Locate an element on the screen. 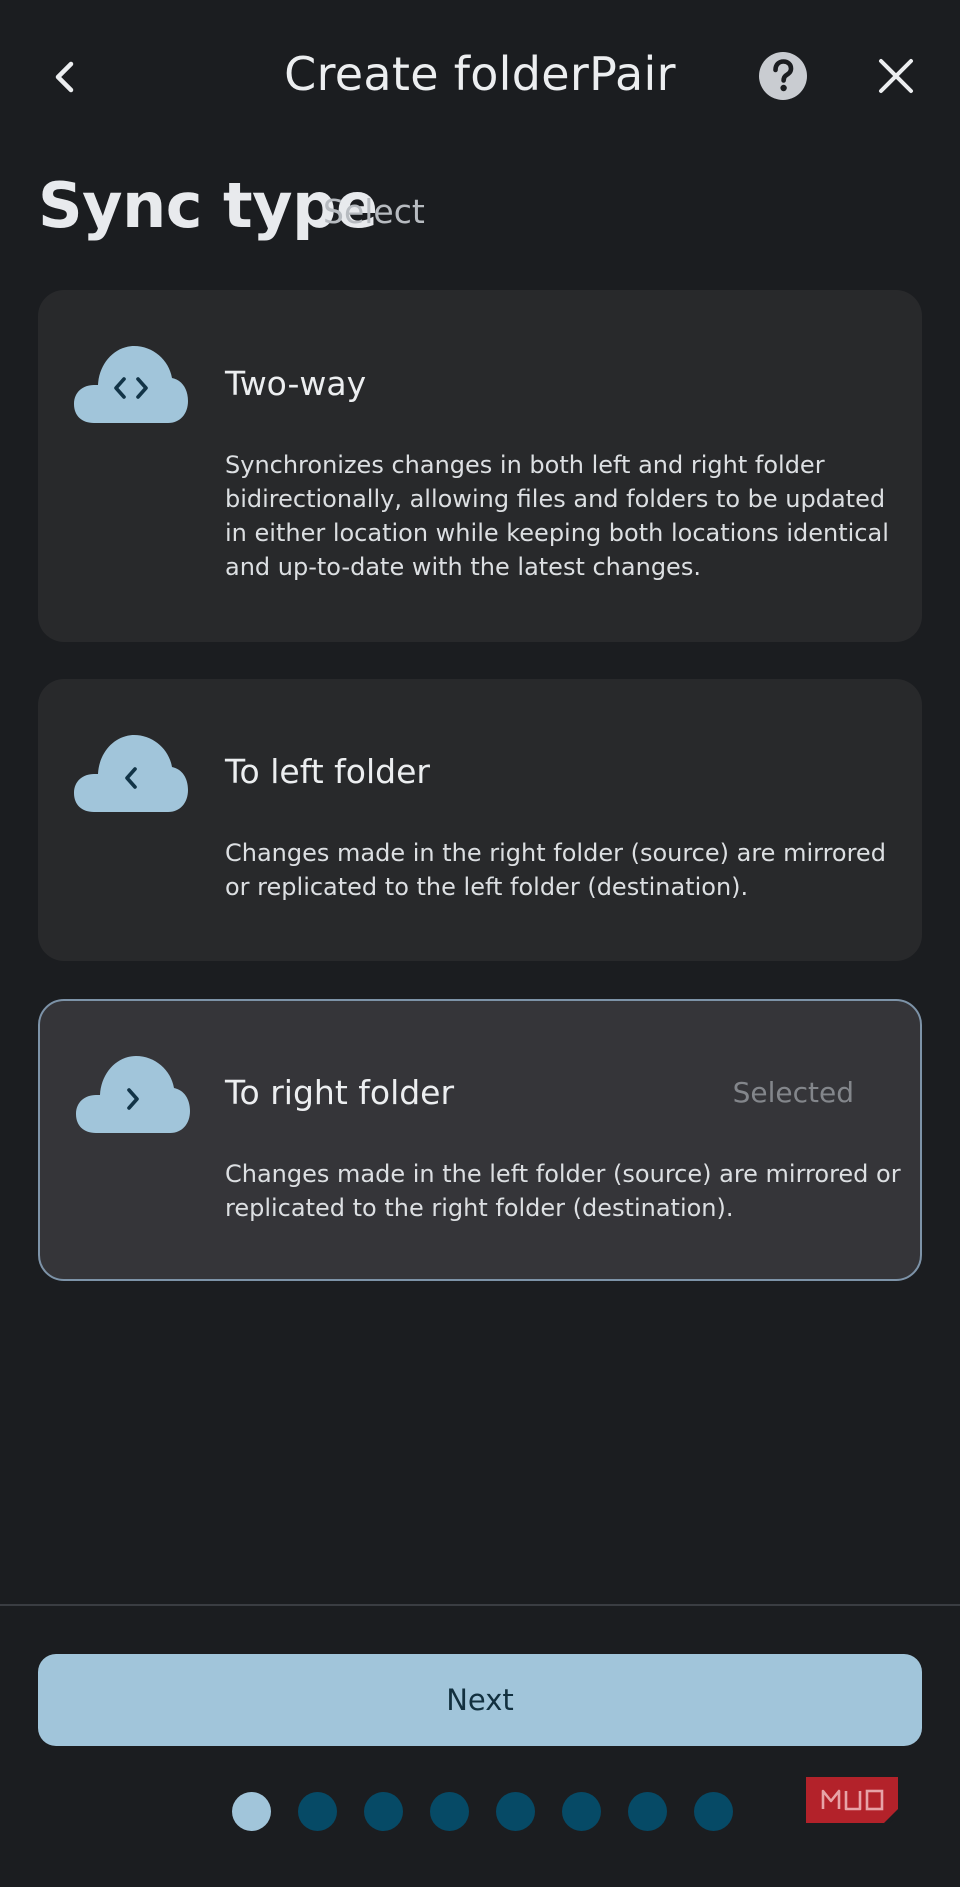  next-button: Next is located at coordinates (480, 1700).